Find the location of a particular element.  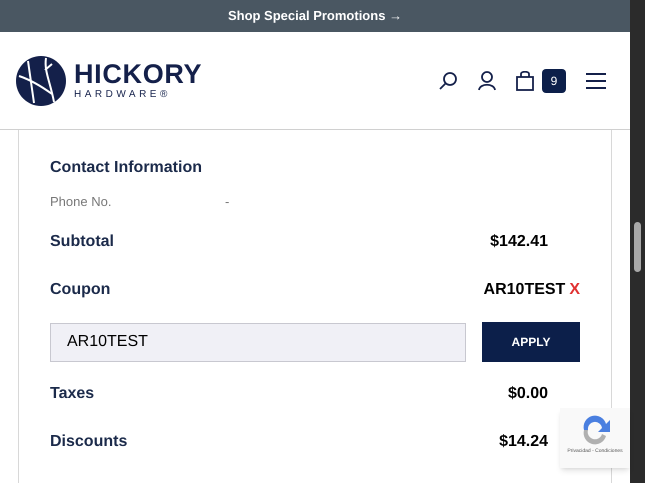

coupon-code: AR10TEST is located at coordinates (525, 290).